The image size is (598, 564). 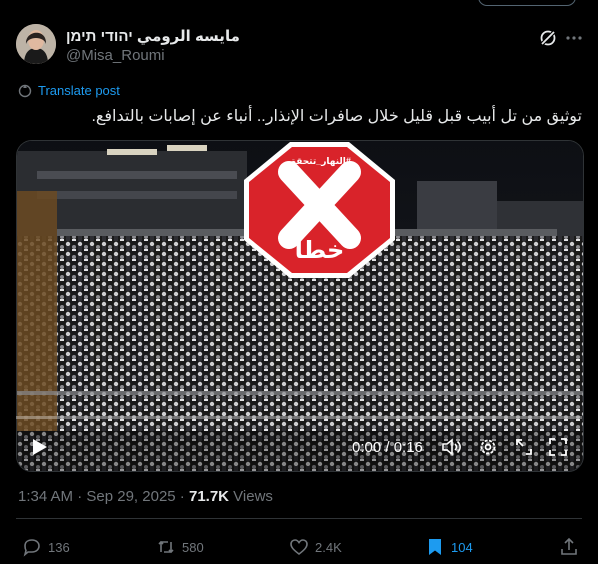 What do you see at coordinates (449, 547) in the screenshot?
I see `bookmark-button: 104` at bounding box center [449, 547].